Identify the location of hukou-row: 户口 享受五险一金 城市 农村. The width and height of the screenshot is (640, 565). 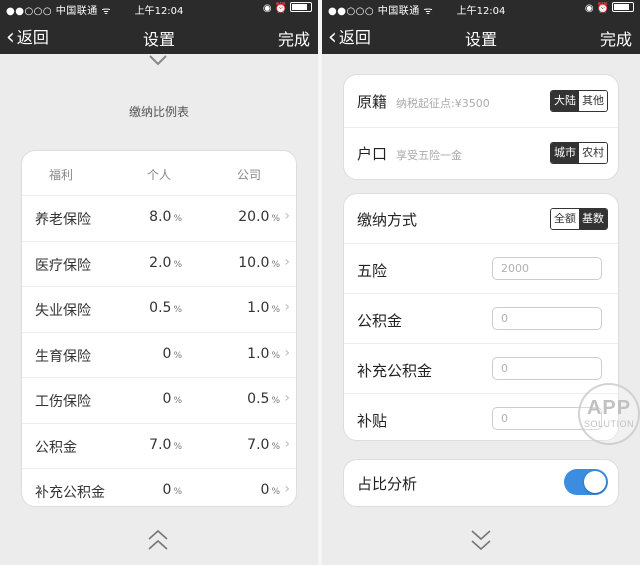
(481, 153).